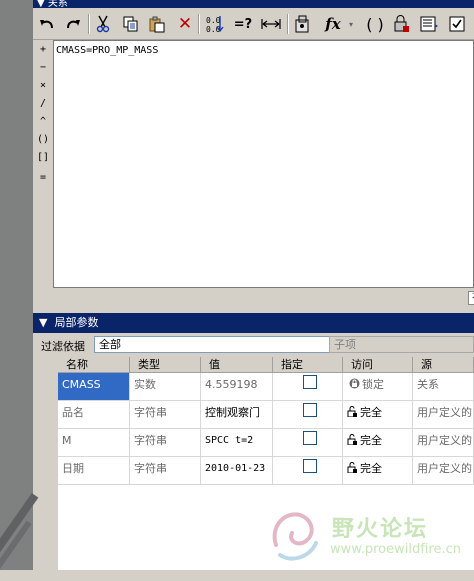 Image resolution: width=474 pixels, height=581 pixels. I want to click on operator-power-button: ^, so click(43, 121).